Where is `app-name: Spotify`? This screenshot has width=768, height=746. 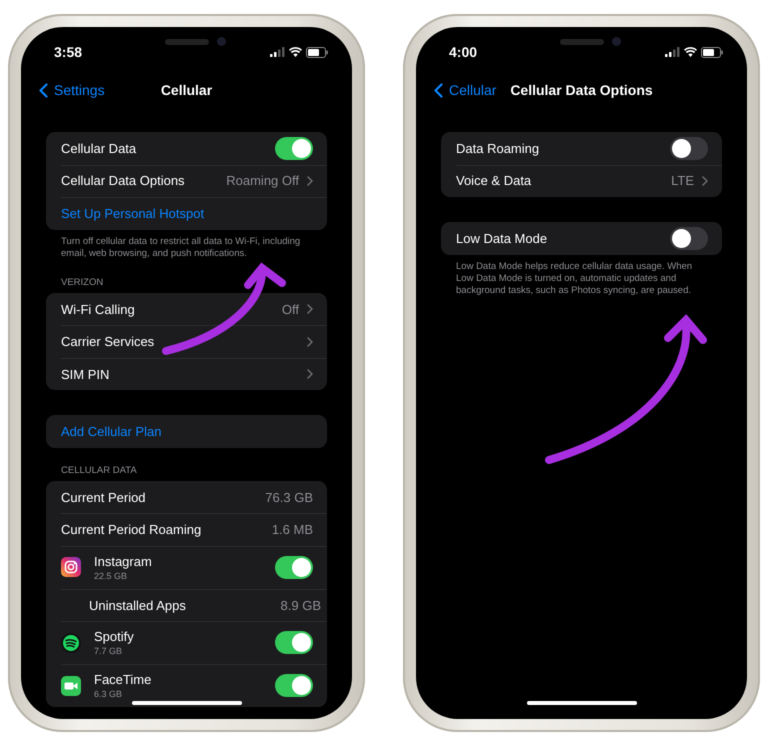
app-name: Spotify is located at coordinates (114, 636).